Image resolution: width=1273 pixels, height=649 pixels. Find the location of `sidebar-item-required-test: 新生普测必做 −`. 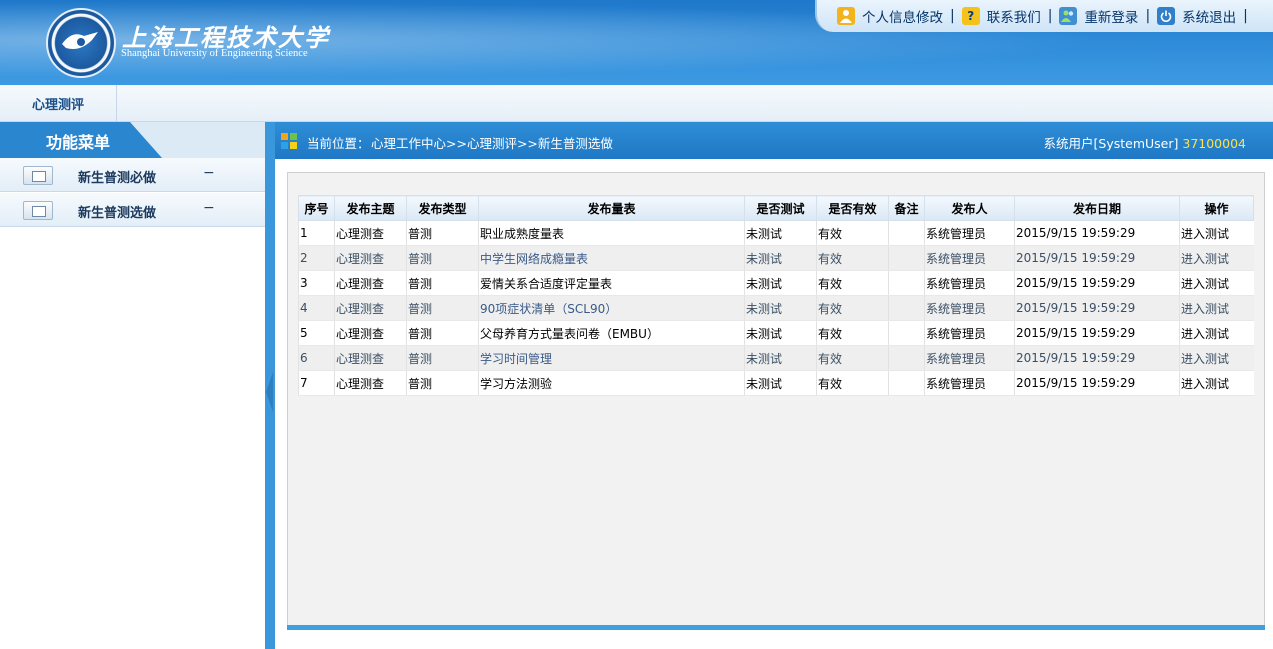

sidebar-item-required-test: 新生普测必做 − is located at coordinates (132, 175).